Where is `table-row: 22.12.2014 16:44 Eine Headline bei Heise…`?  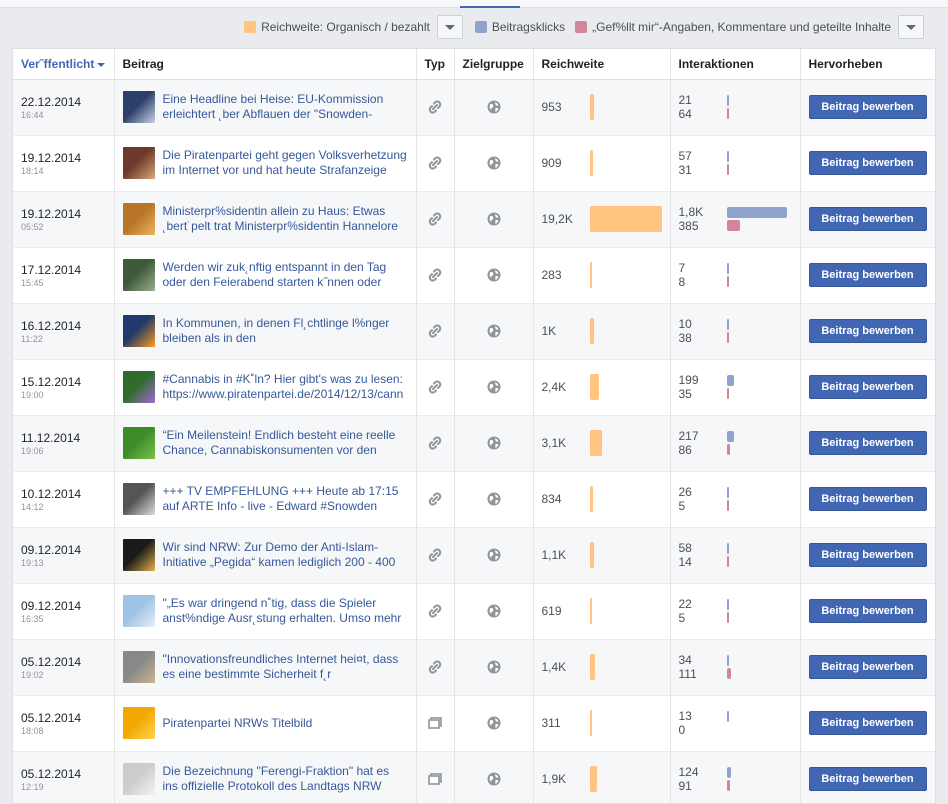
table-row: 22.12.2014 16:44 Eine Headline bei Heise… is located at coordinates (474, 107).